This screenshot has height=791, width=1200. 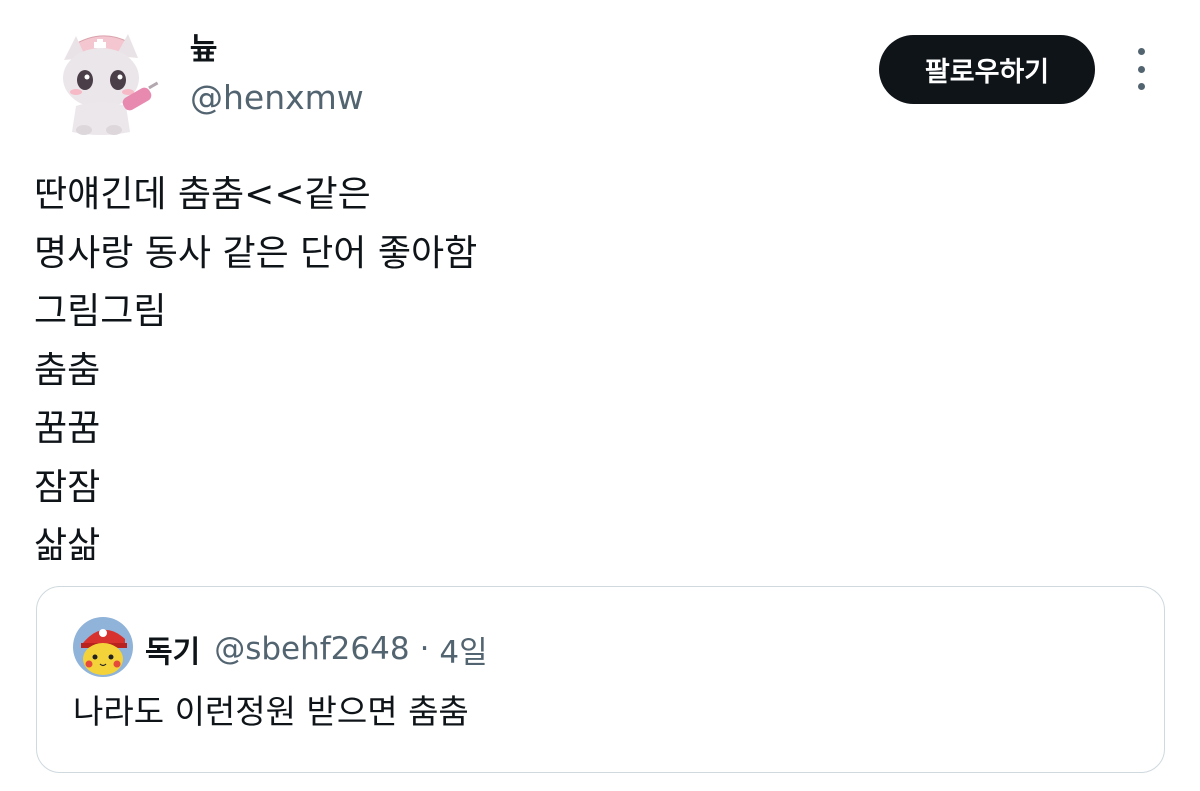 I want to click on tweet-line: 잠잠, so click(x=67, y=487).